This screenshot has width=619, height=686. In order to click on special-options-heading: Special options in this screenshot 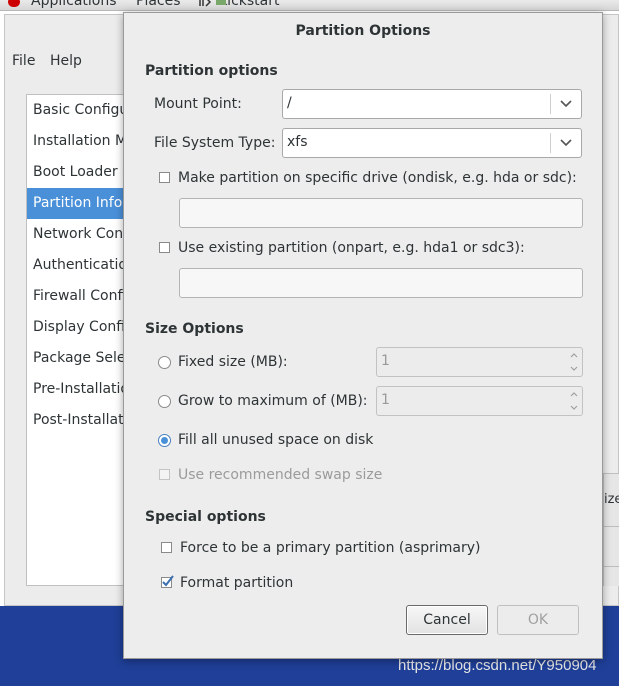, I will do `click(205, 517)`.